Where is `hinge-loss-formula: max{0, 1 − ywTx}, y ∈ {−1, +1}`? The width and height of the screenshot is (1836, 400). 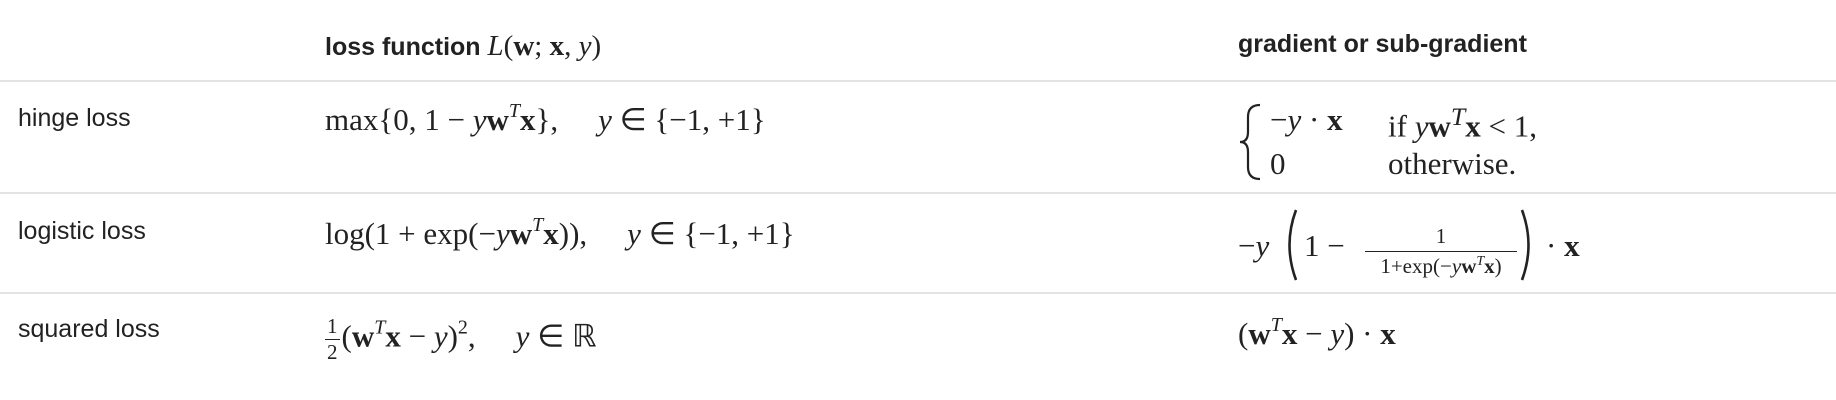 hinge-loss-formula: max{0, 1 − ywTx}, y ∈ {−1, +1} is located at coordinates (545, 118).